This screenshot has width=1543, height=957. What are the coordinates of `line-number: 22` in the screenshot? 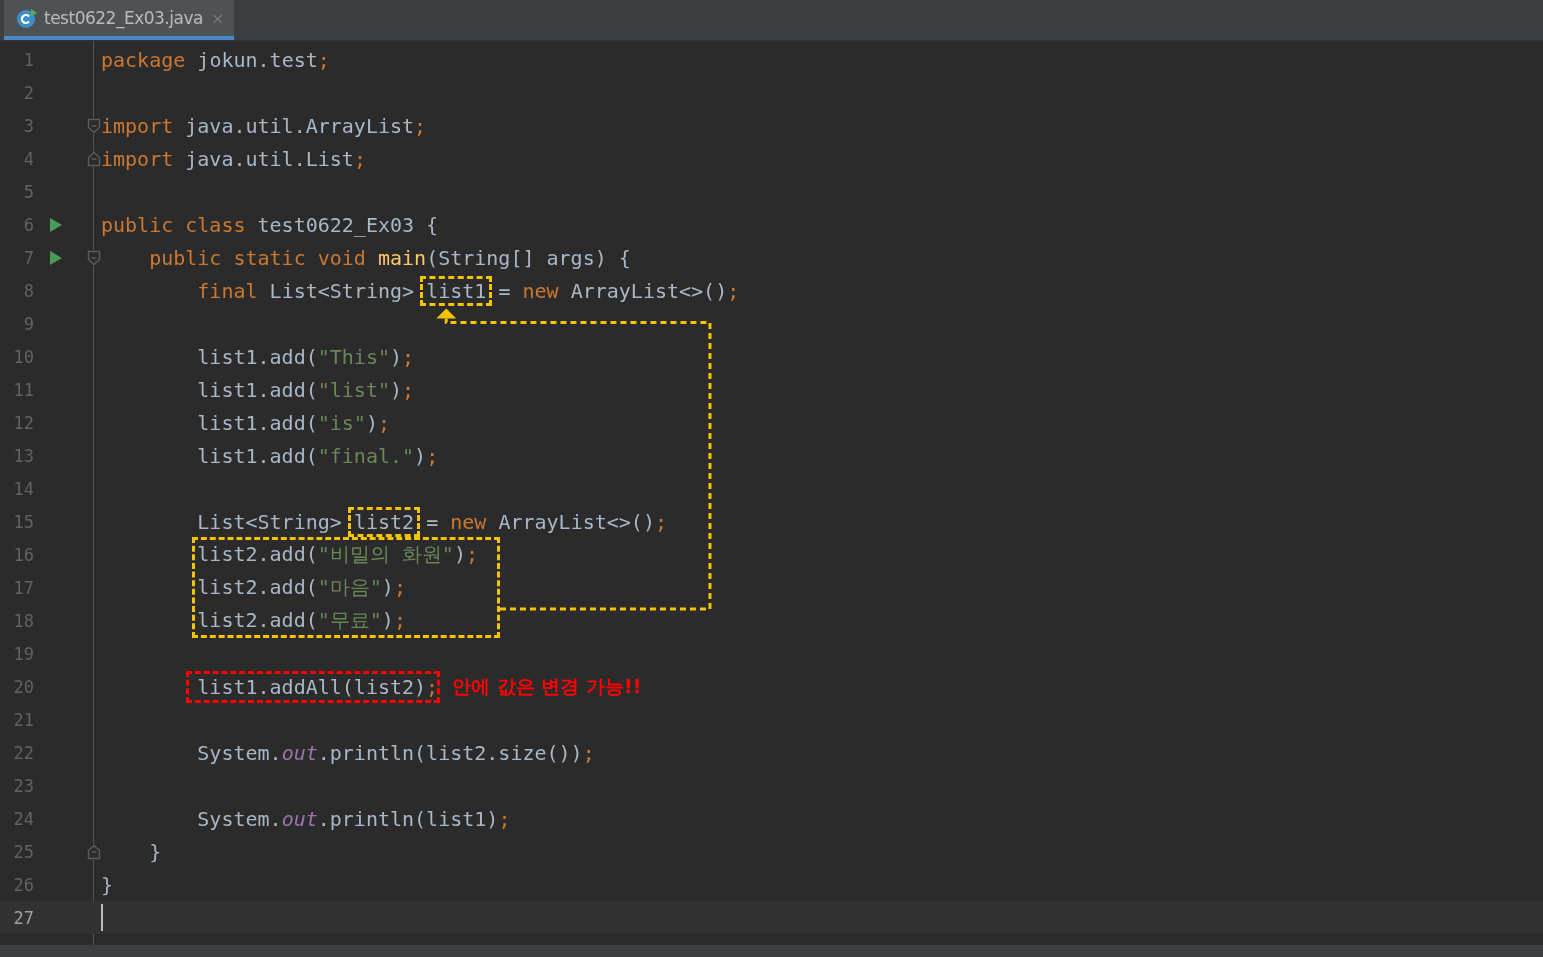 It's located at (23, 752).